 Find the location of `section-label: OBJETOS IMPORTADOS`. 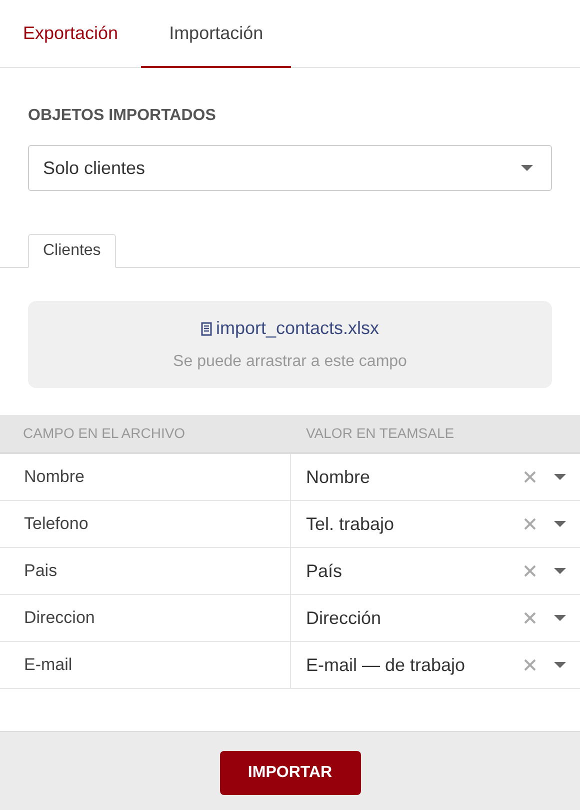

section-label: OBJETOS IMPORTADOS is located at coordinates (122, 115).